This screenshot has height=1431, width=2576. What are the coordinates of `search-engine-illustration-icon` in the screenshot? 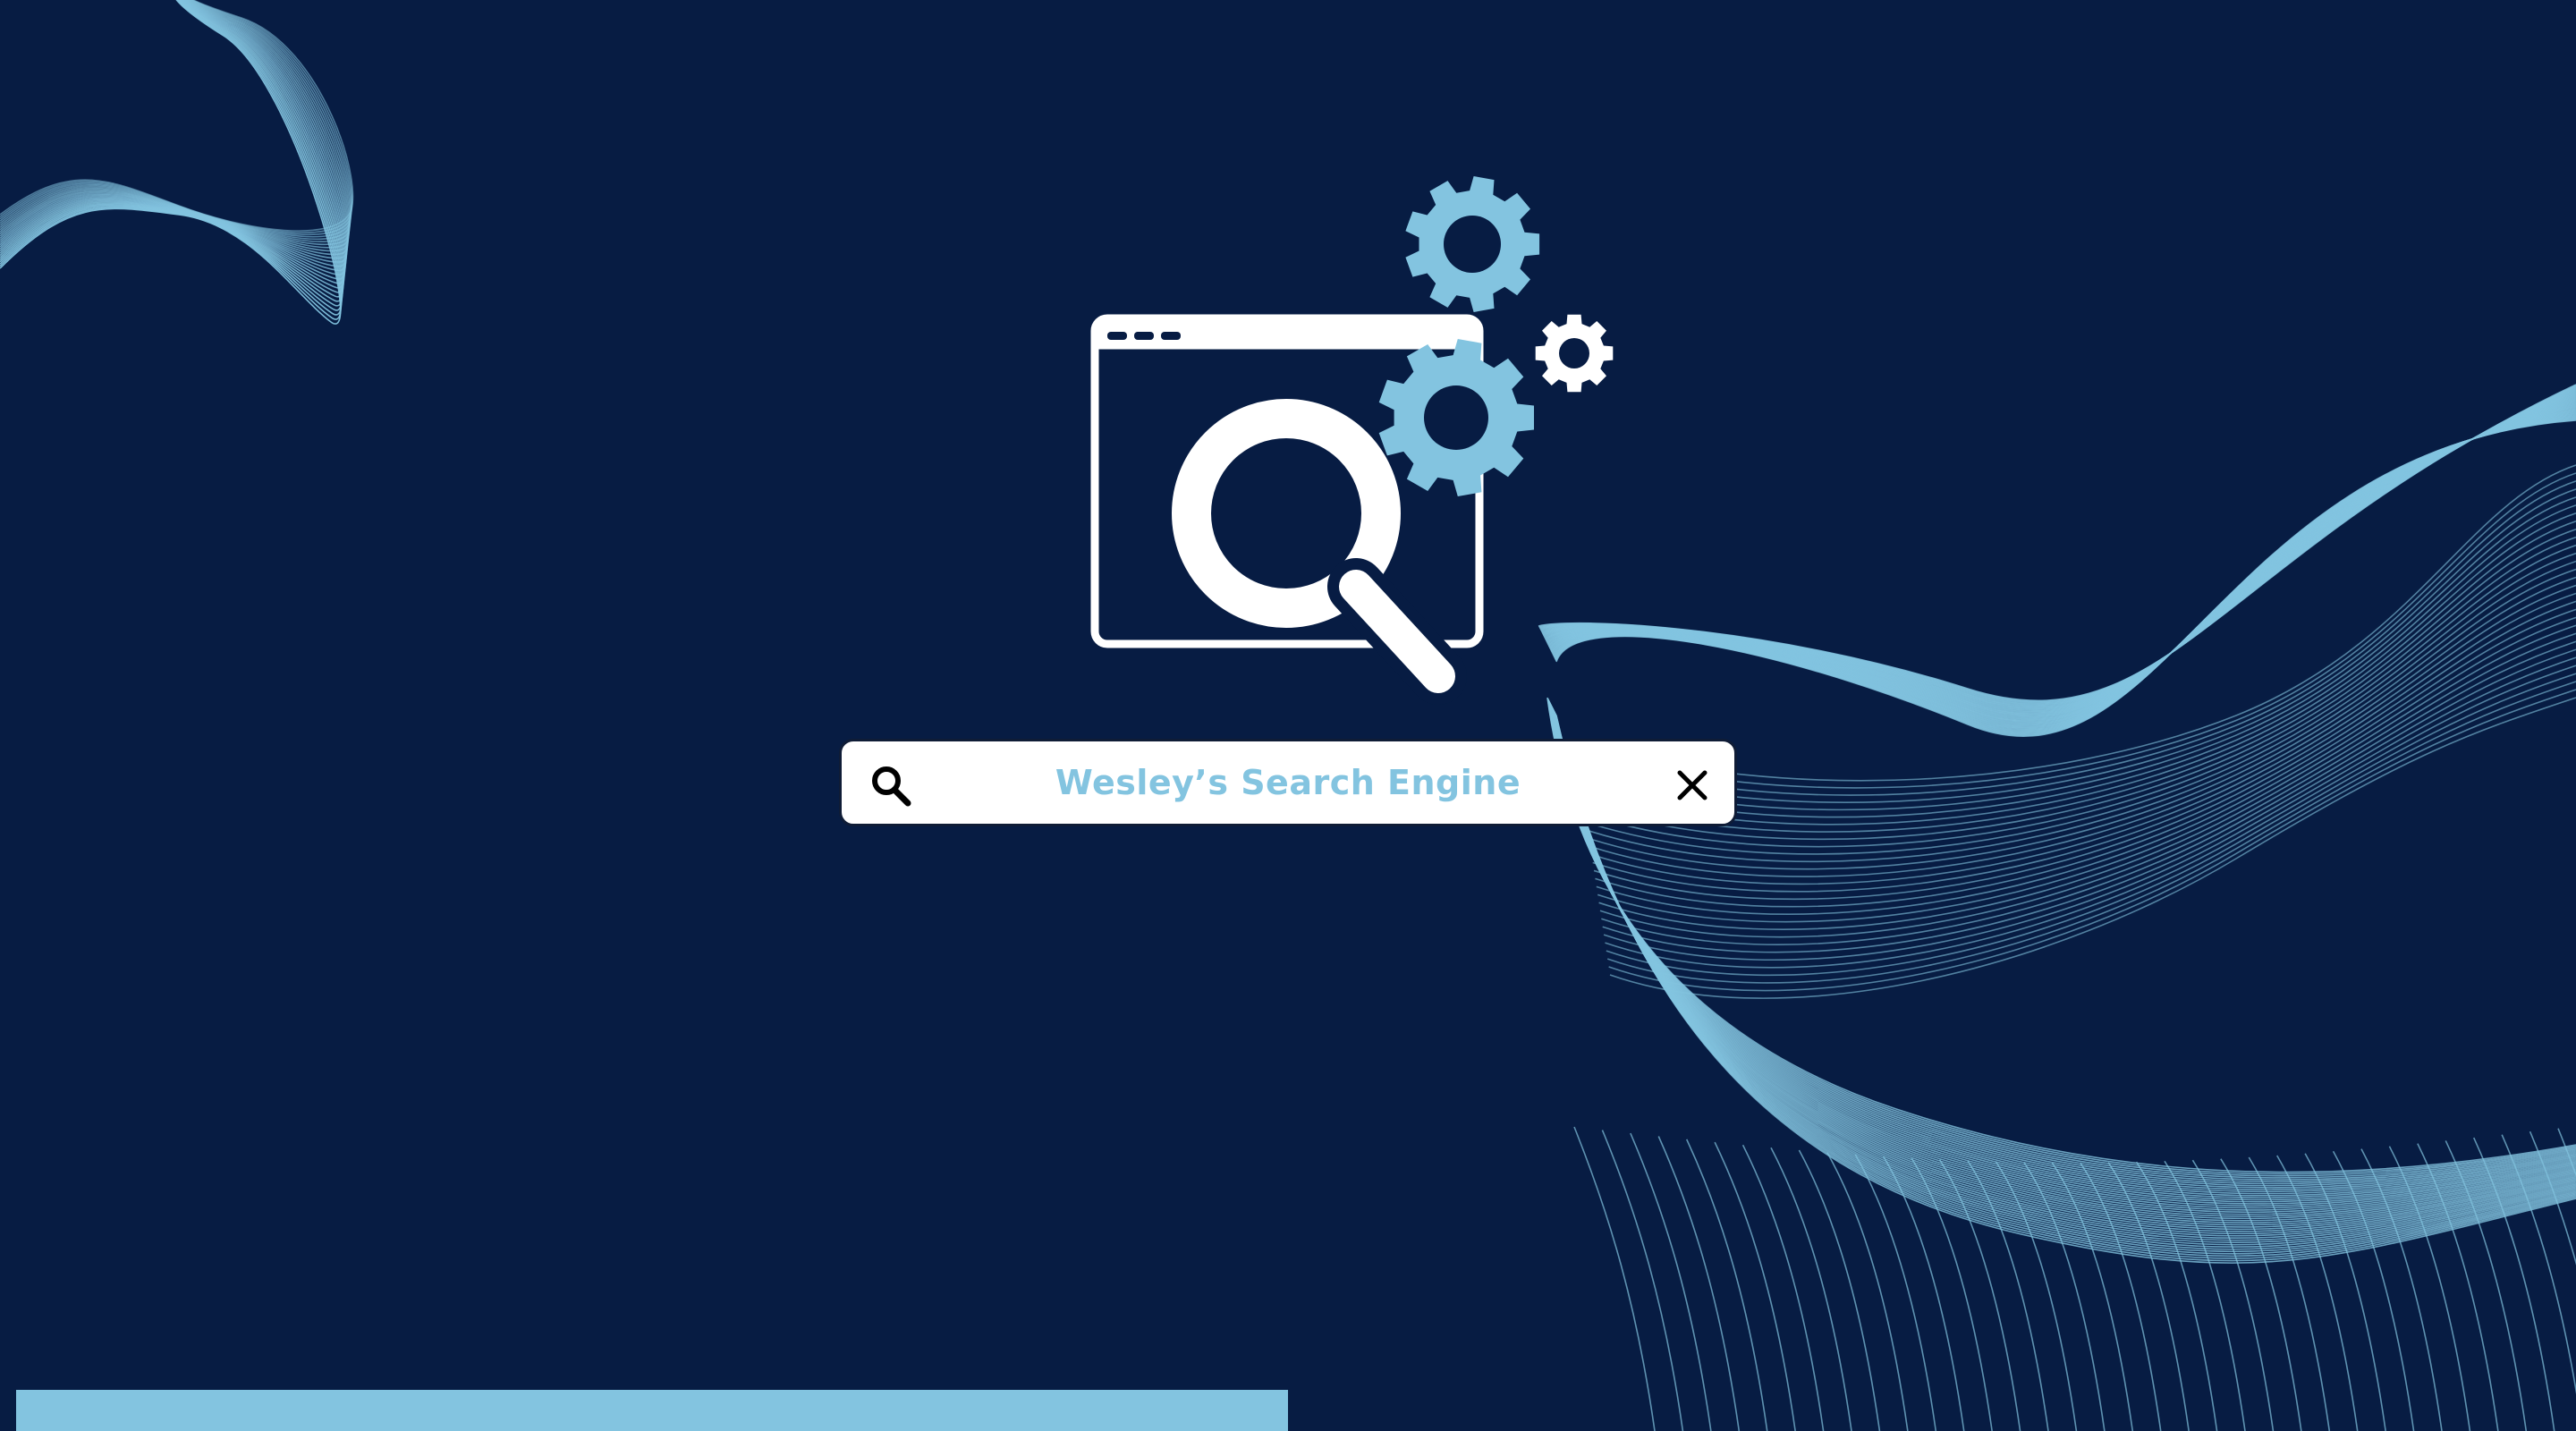 It's located at (1352, 441).